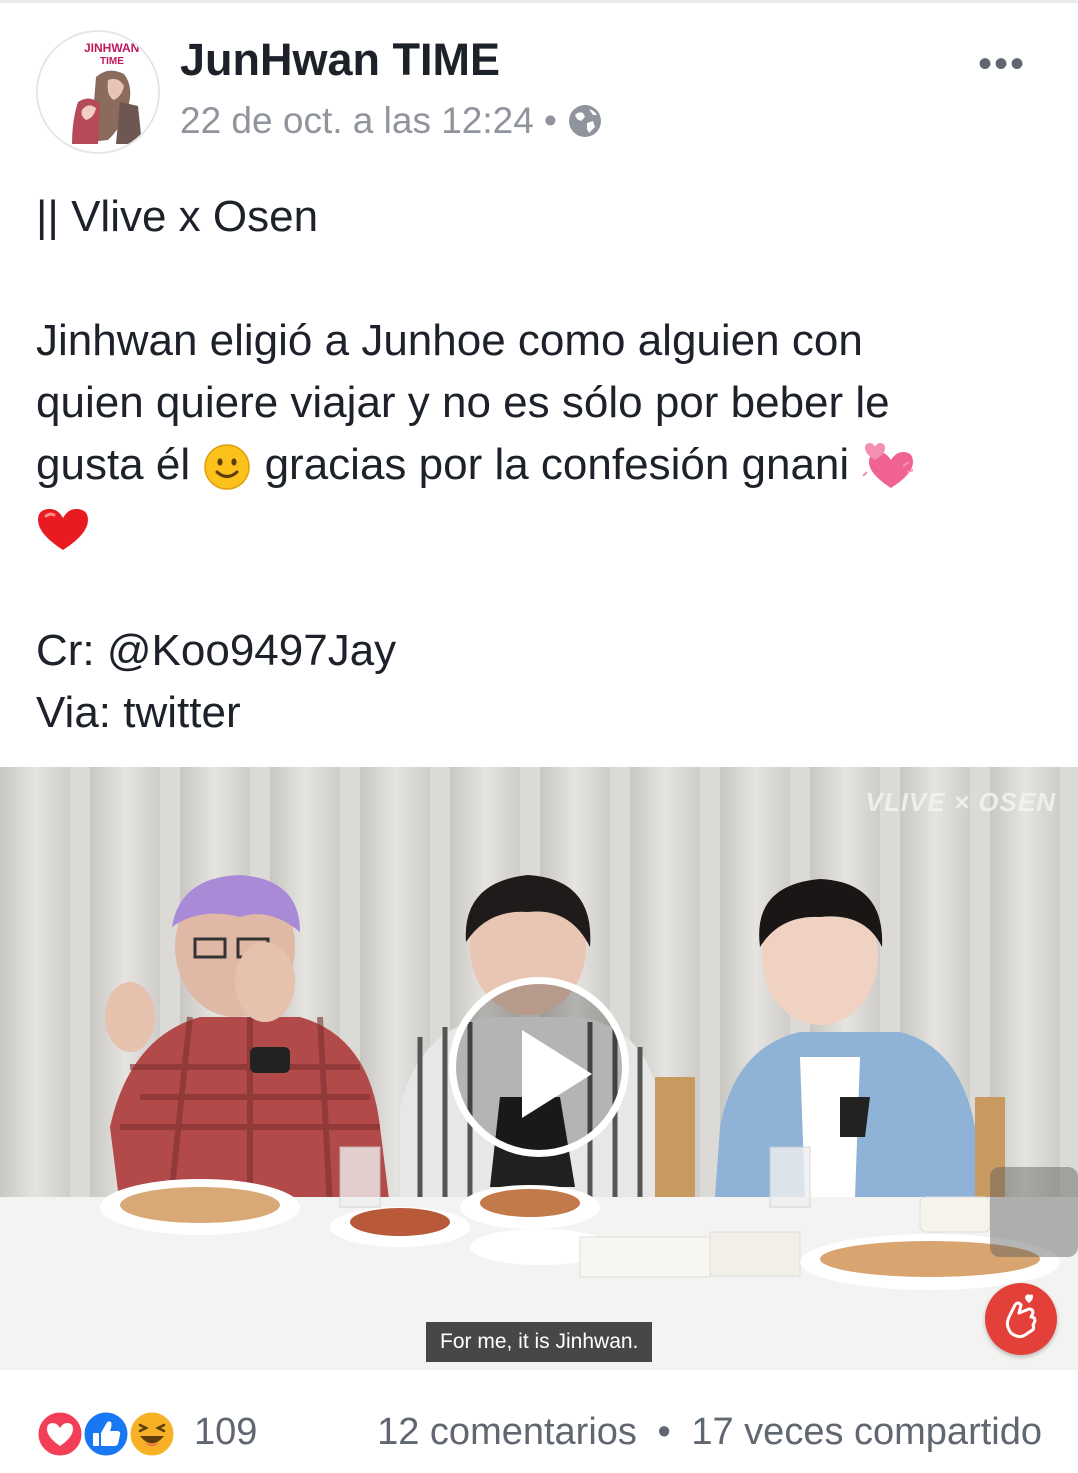 Image resolution: width=1078 pixels, height=1473 pixels. Describe the element at coordinates (507, 1432) in the screenshot. I see `comments-count: 12 comentarios` at that location.